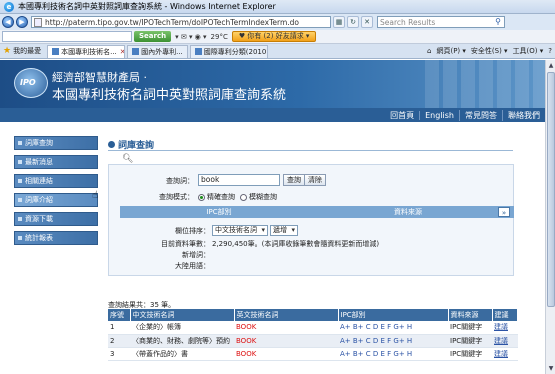 The height and width of the screenshot is (374, 555). I want to click on favorites-label: 我的最愛, so click(27, 51).